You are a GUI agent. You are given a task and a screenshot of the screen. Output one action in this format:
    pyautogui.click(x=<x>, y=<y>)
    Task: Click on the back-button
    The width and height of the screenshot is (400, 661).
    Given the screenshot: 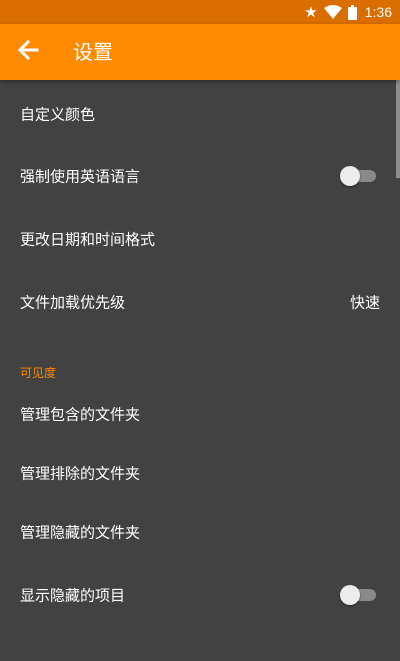 What is the action you would take?
    pyautogui.click(x=28, y=52)
    